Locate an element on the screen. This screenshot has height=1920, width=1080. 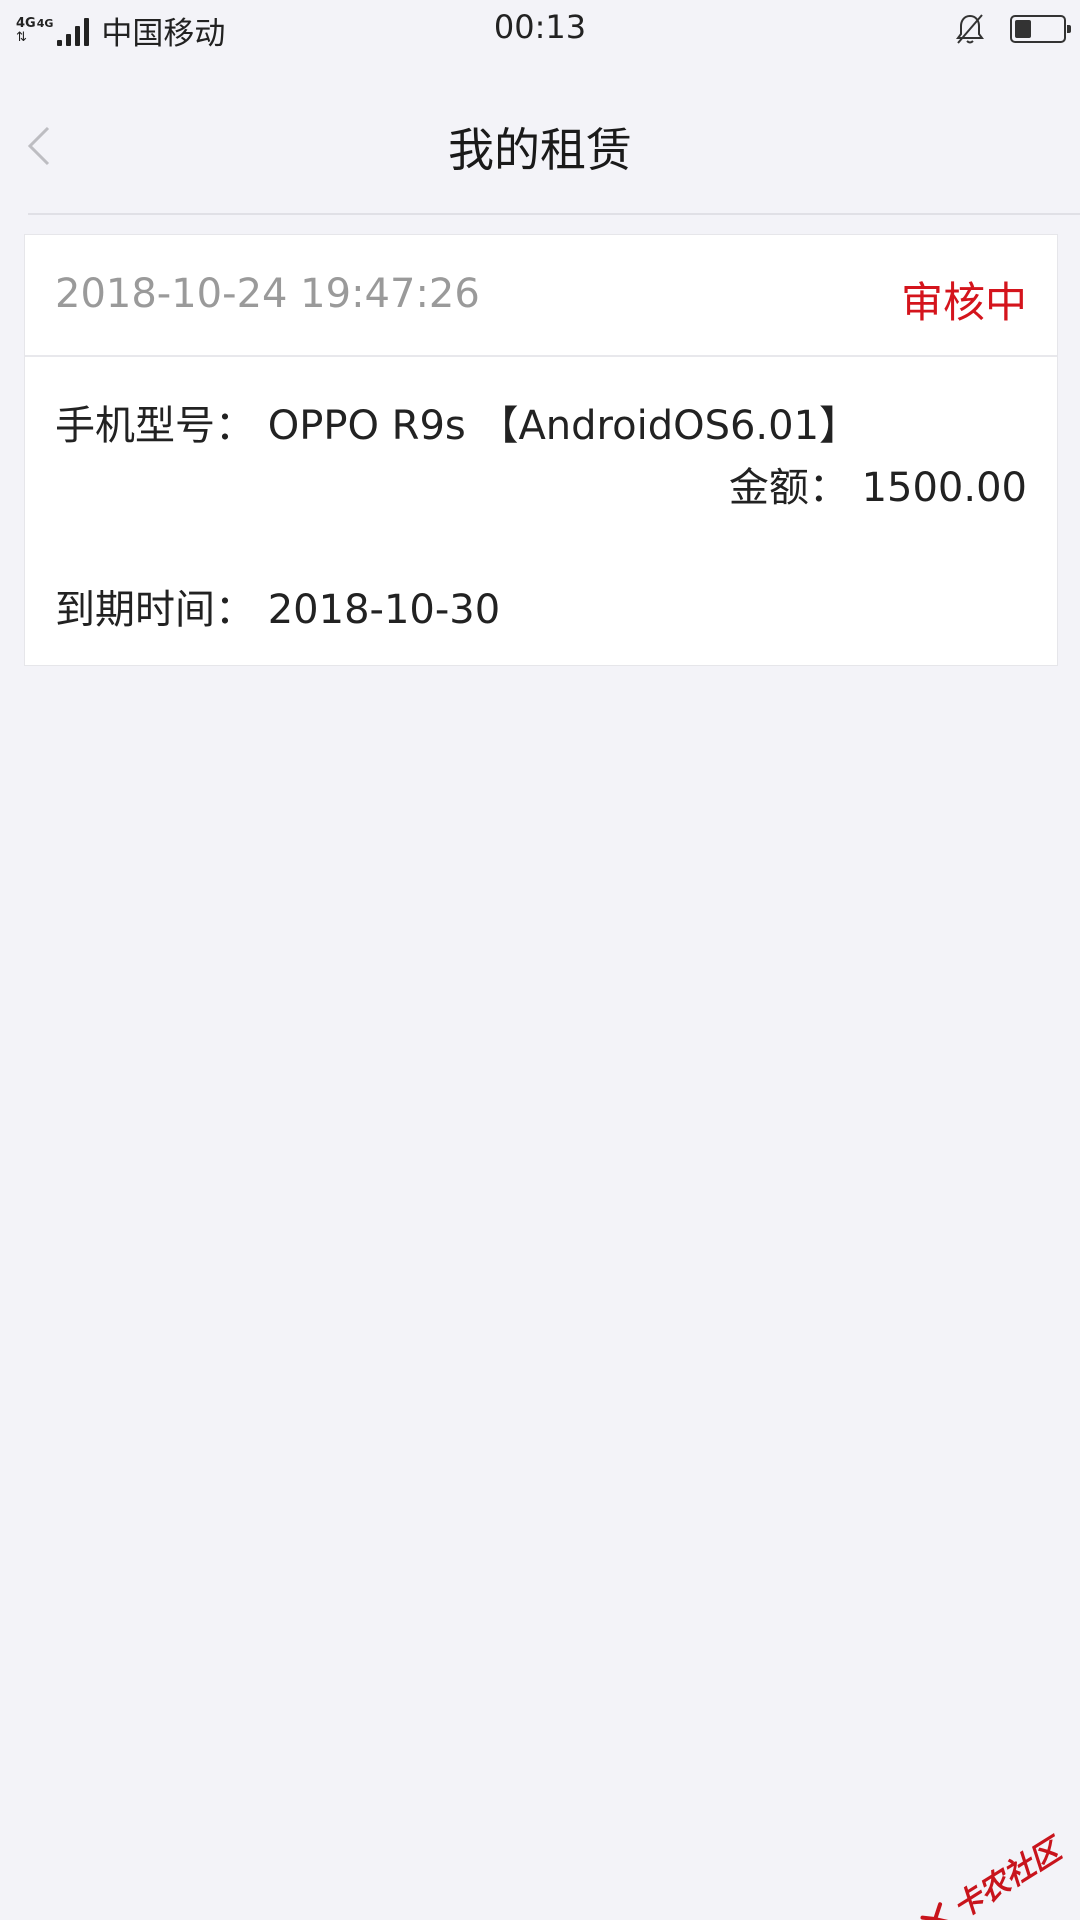
due-date-label: 到期时间： is located at coordinates (155, 610).